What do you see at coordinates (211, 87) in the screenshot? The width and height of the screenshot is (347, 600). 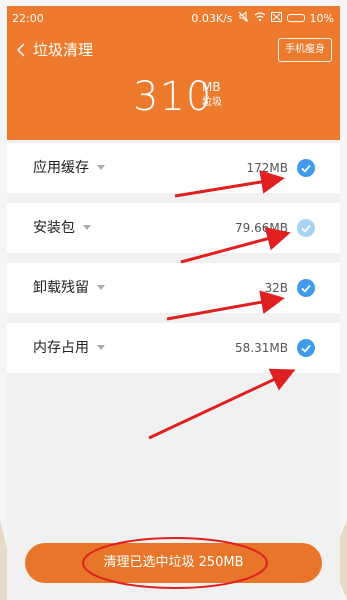 I see `total-junk-unit: MB` at bounding box center [211, 87].